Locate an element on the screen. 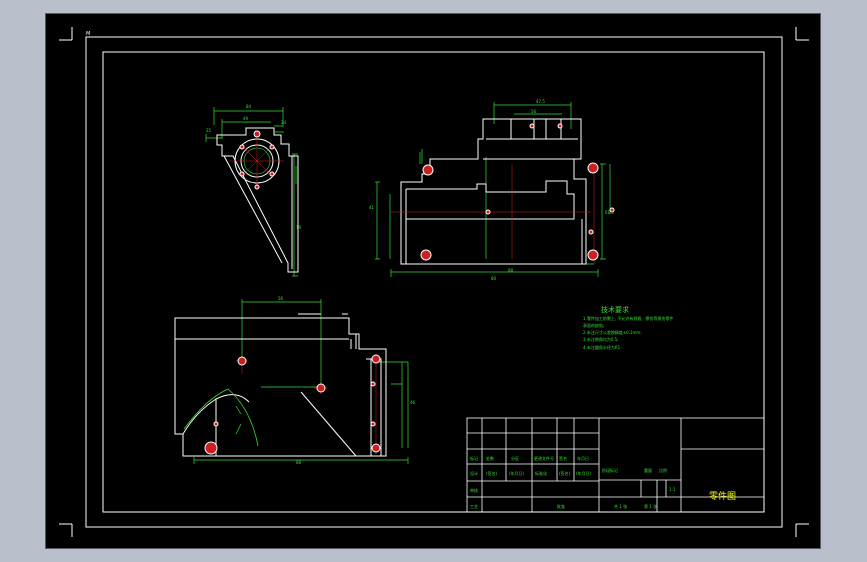 Image resolution: width=867 pixels, height=562 pixels. title-cell: 分区 is located at coordinates (515, 458).